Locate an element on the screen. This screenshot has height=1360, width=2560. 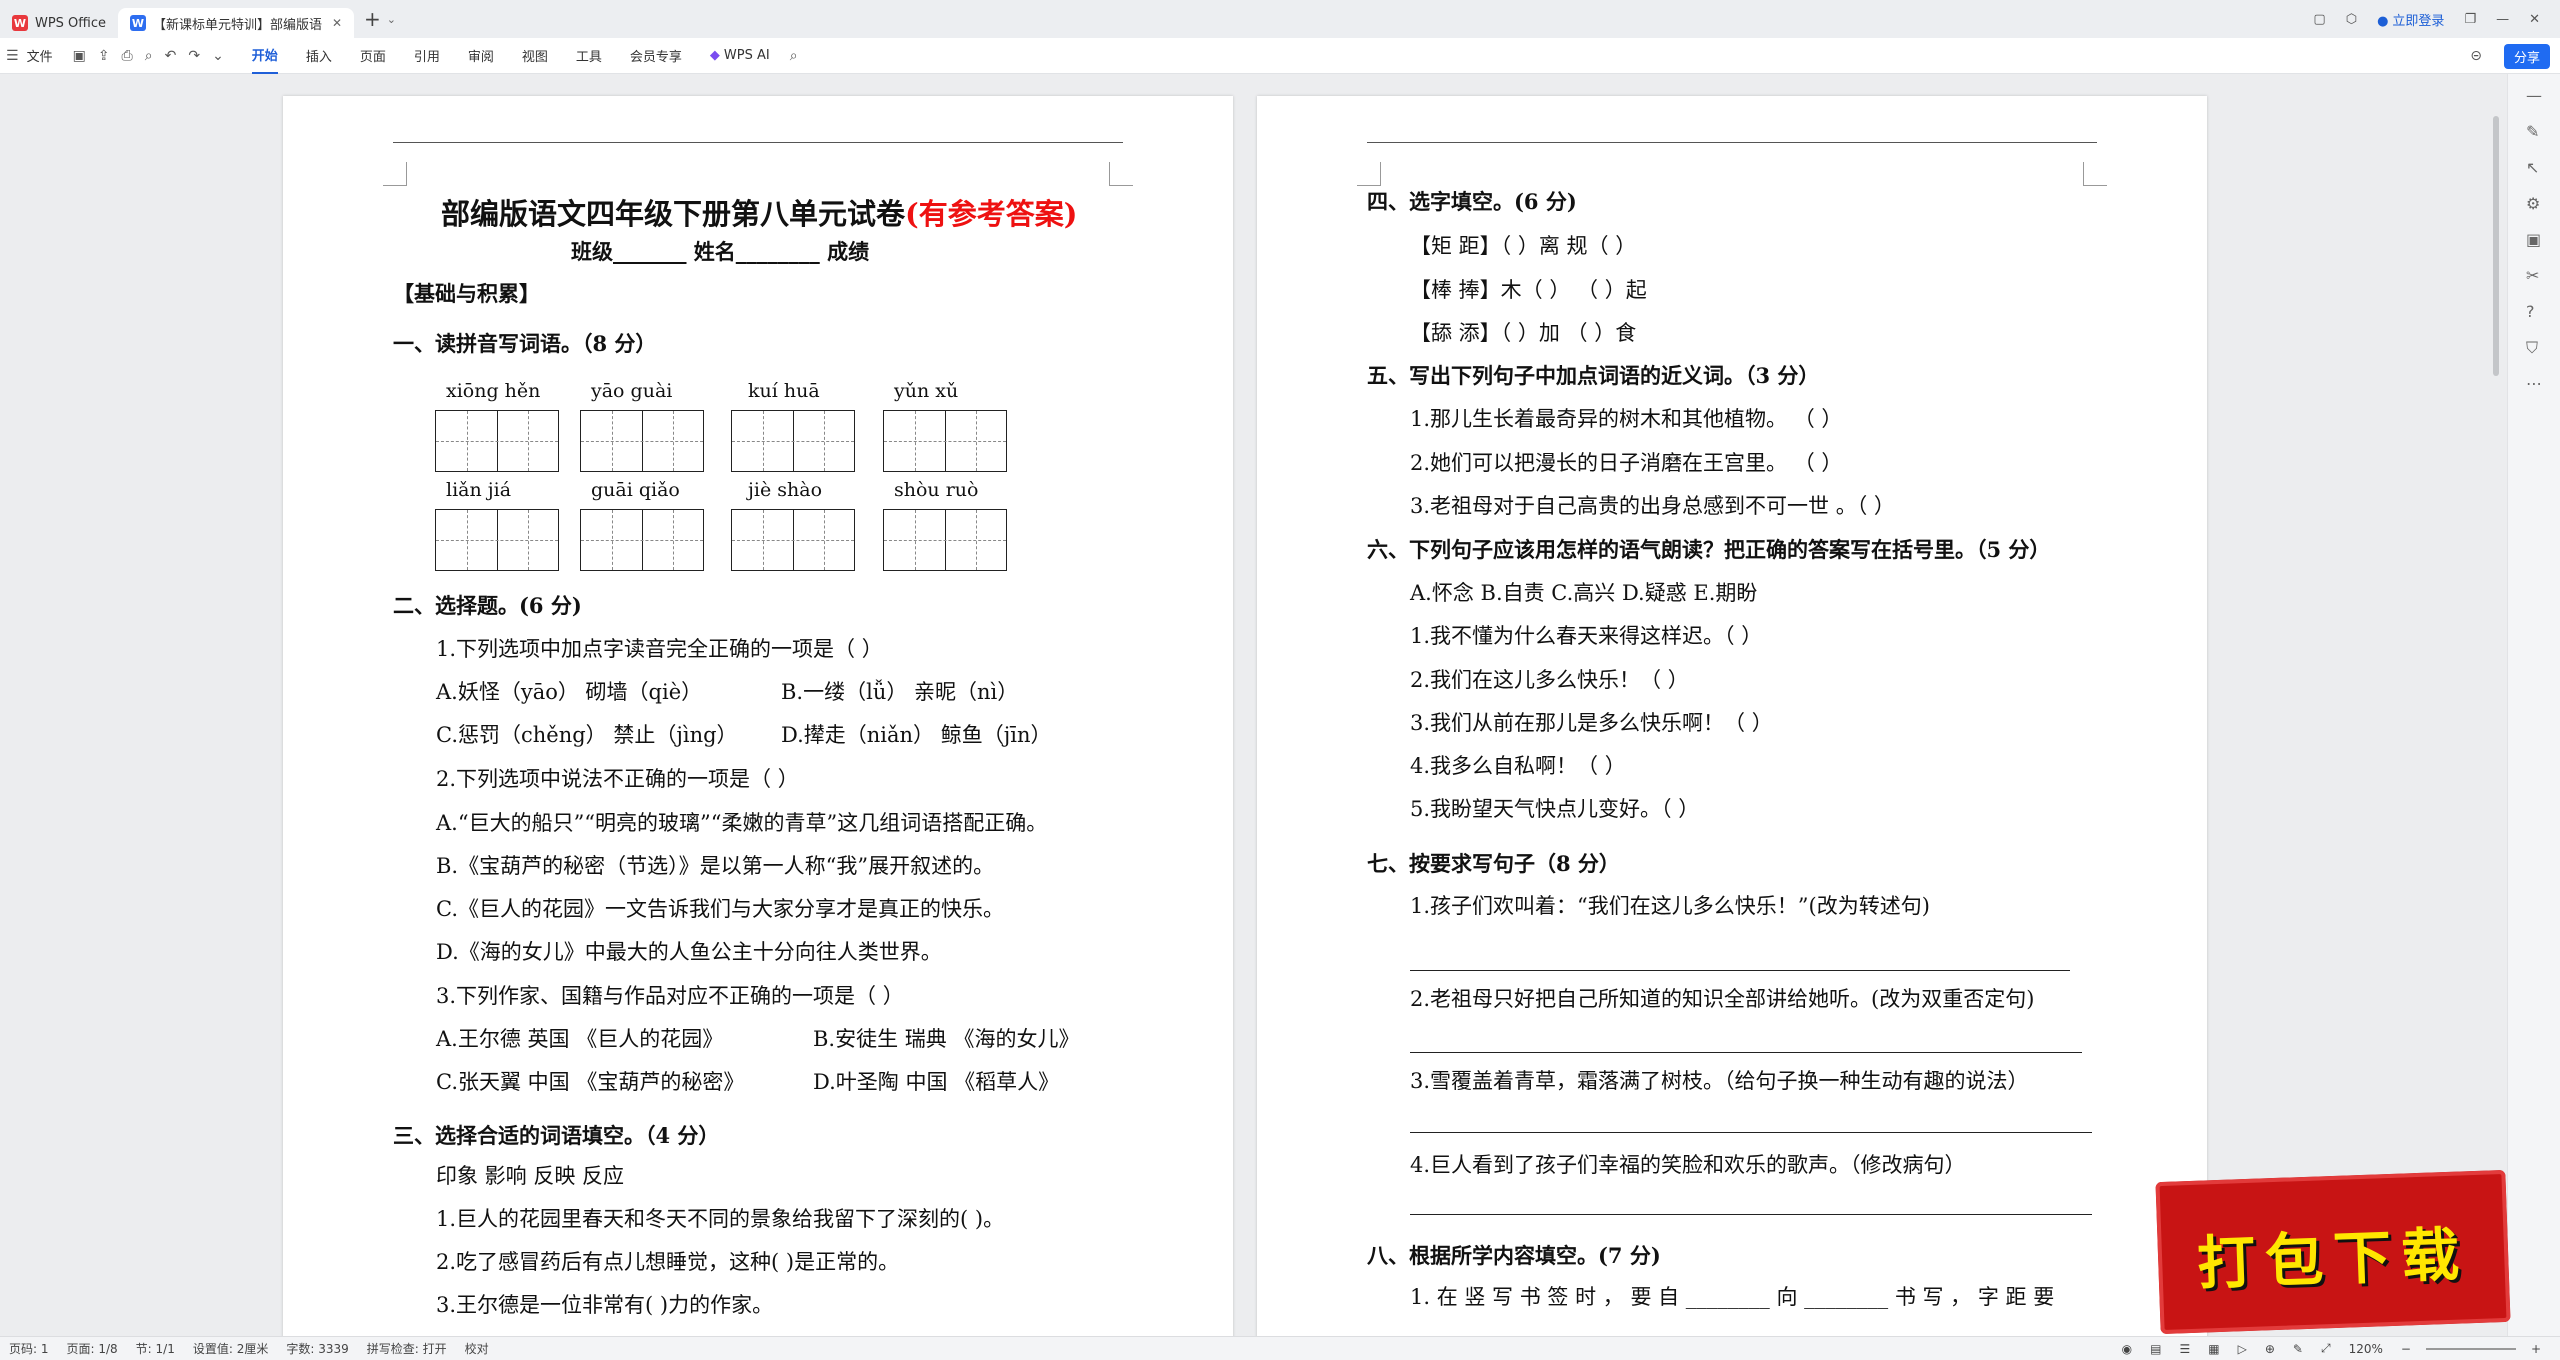
section-2-heading: 二、选择题。(6 分) is located at coordinates (487, 605).